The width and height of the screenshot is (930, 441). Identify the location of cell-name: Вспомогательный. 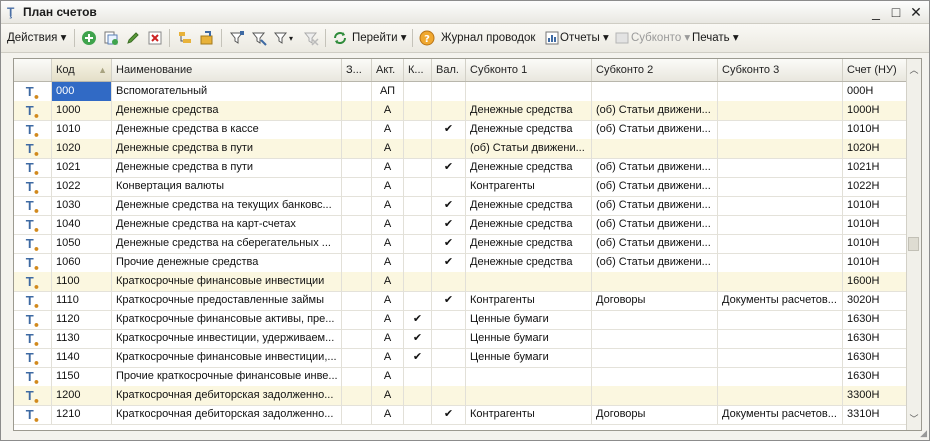
(227, 91).